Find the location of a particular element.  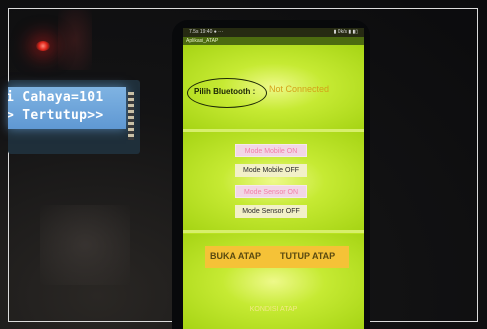

bluetooth-button-label: Pilih Bluetooth : is located at coordinates (224, 91).